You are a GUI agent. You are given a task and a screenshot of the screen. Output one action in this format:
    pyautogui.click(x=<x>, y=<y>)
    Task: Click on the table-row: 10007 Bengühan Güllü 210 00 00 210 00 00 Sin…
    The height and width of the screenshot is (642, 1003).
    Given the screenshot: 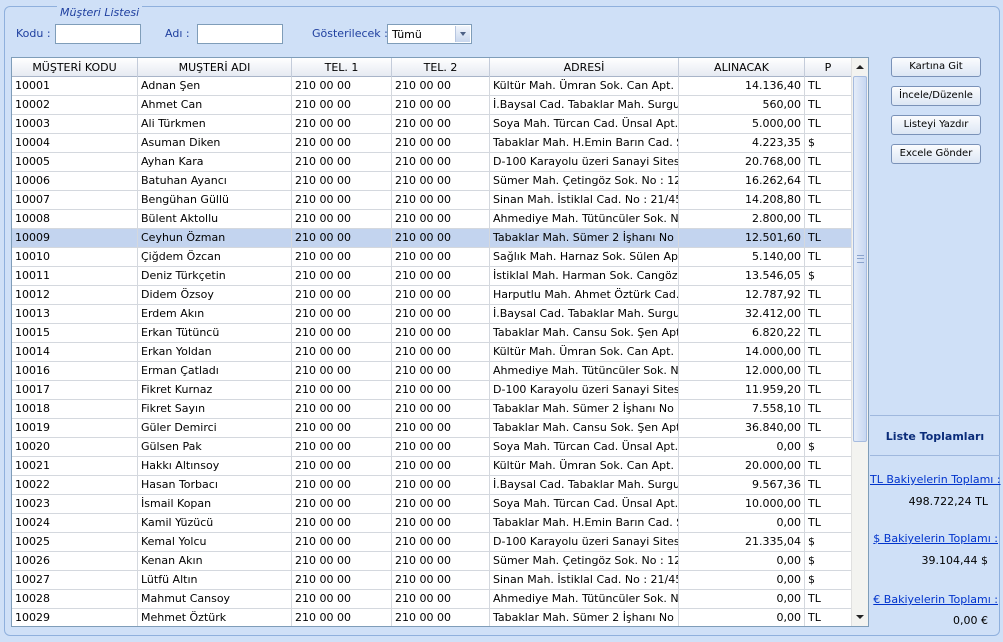 What is the action you would take?
    pyautogui.click(x=432, y=200)
    